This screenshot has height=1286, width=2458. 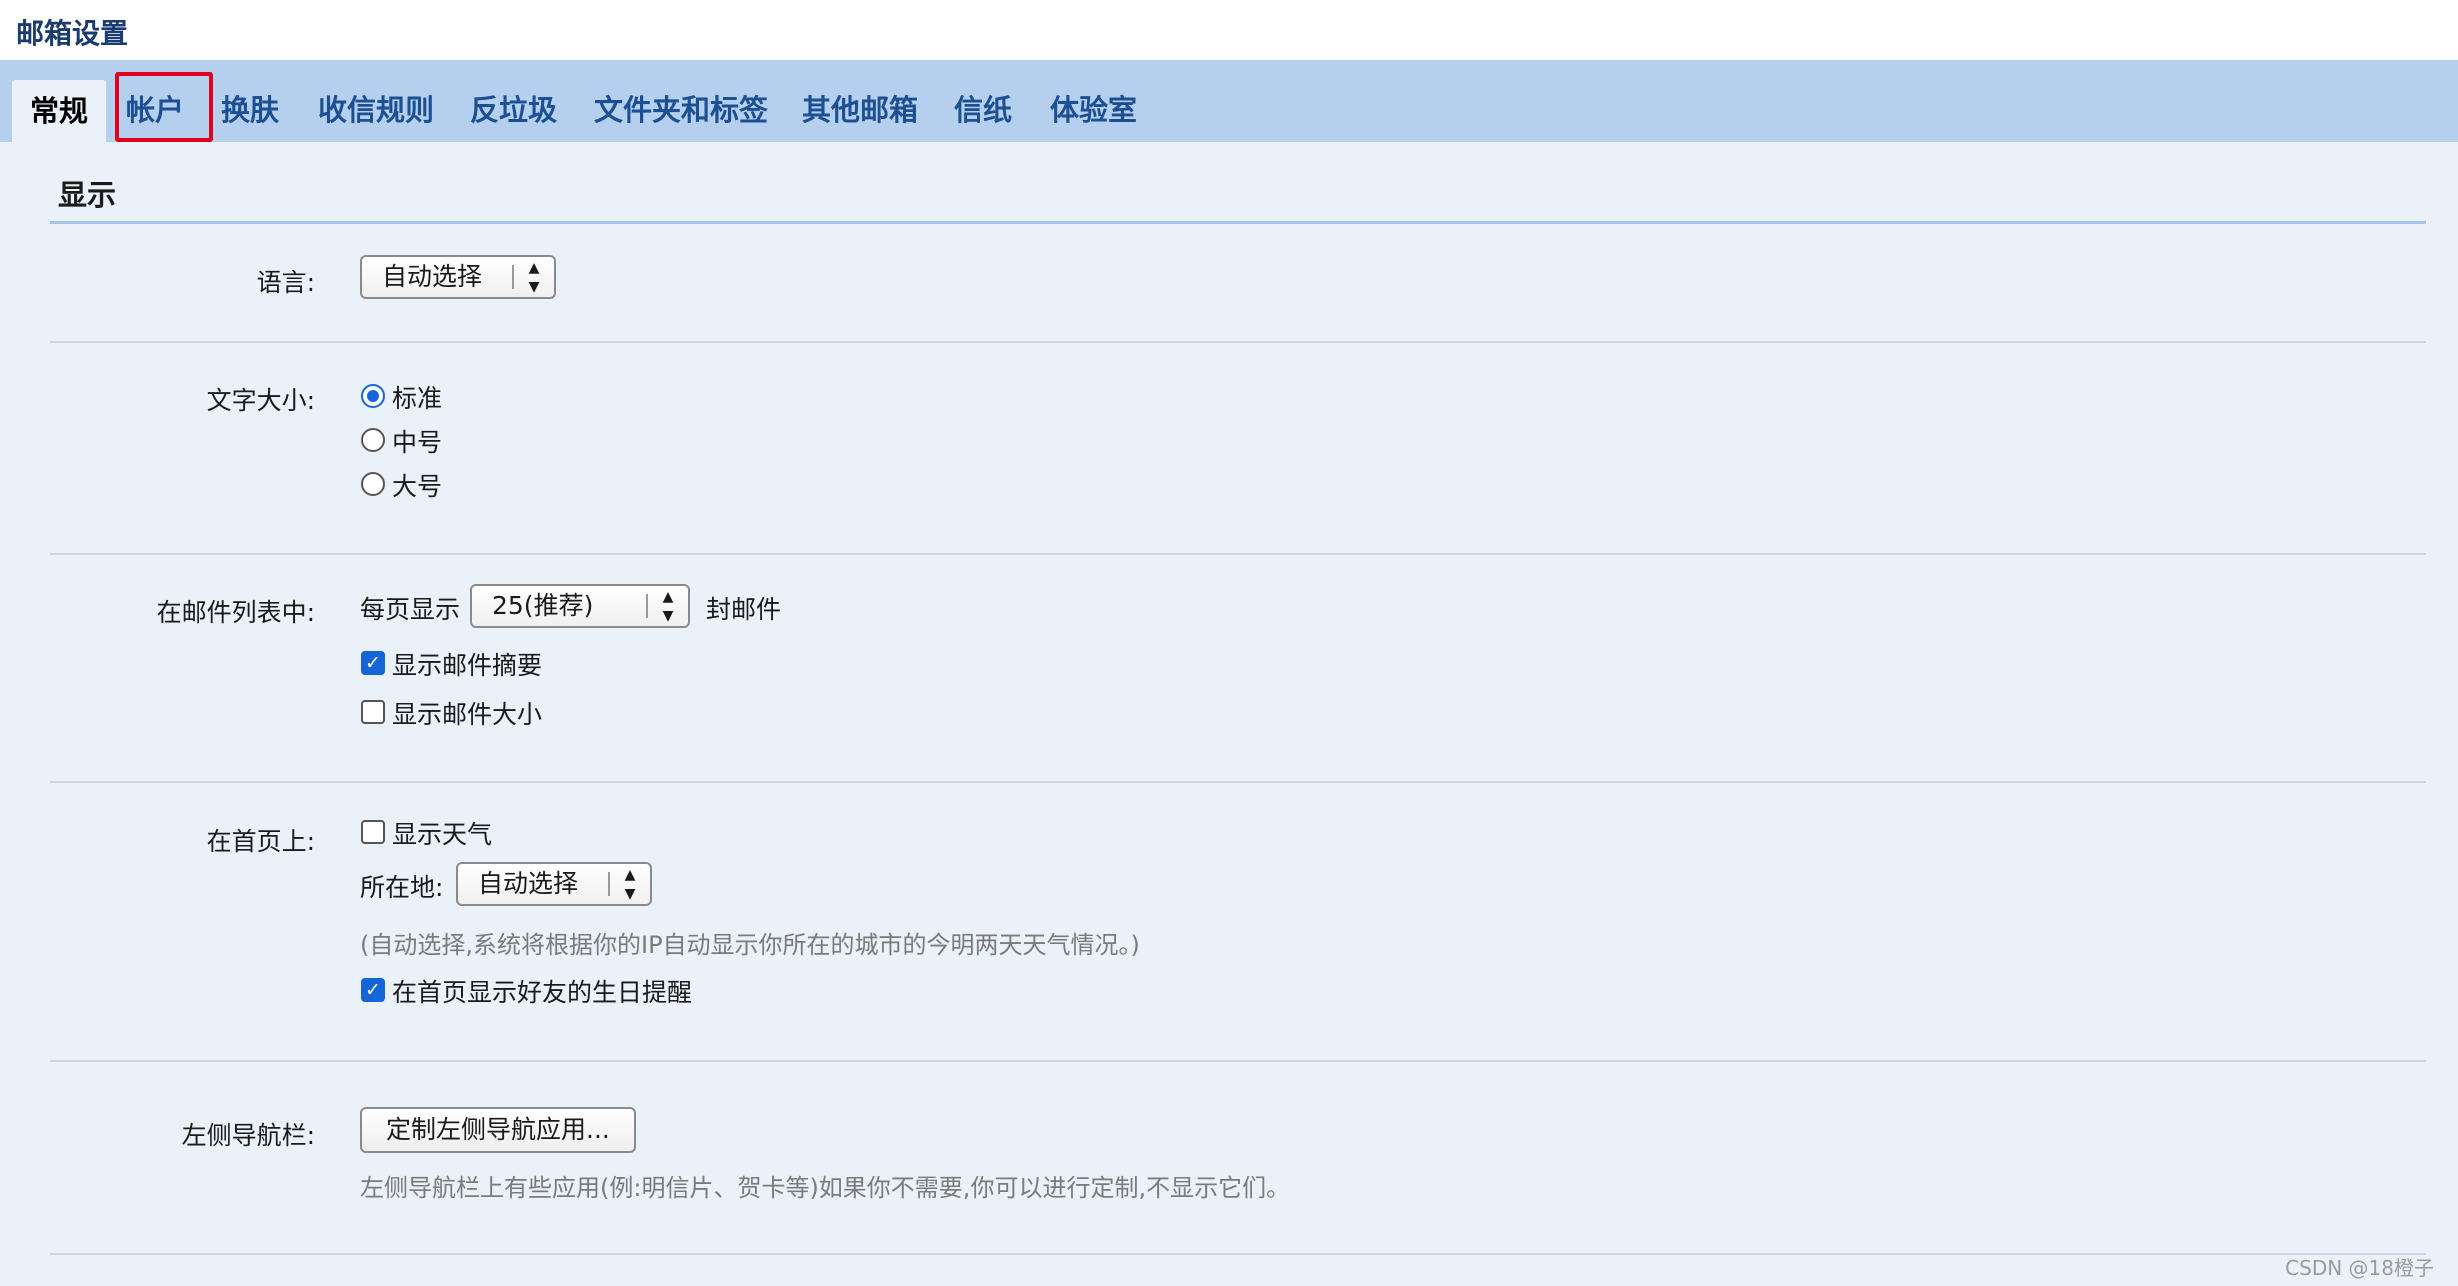 I want to click on font-size-medium-label: 中号, so click(x=417, y=442).